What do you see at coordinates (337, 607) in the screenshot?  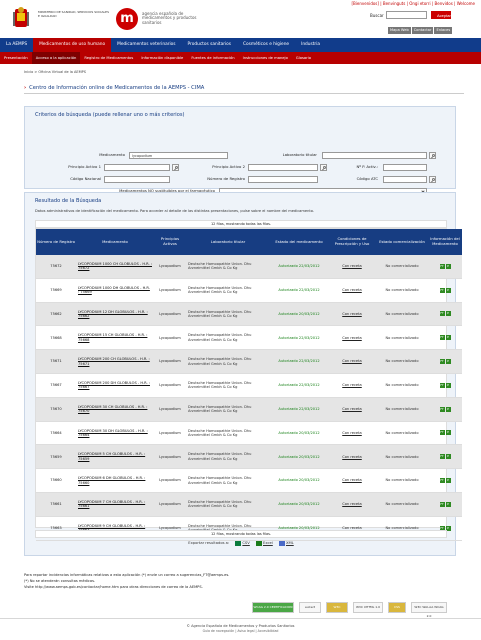 I see `w3c-badge: W3C` at bounding box center [337, 607].